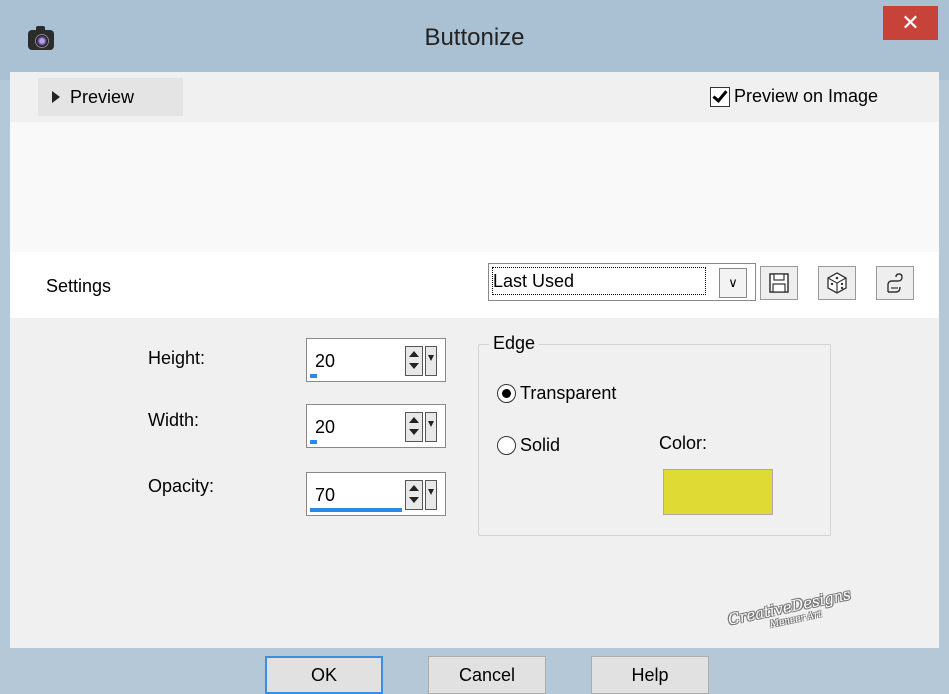  I want to click on width-spinner: 20, so click(376, 426).